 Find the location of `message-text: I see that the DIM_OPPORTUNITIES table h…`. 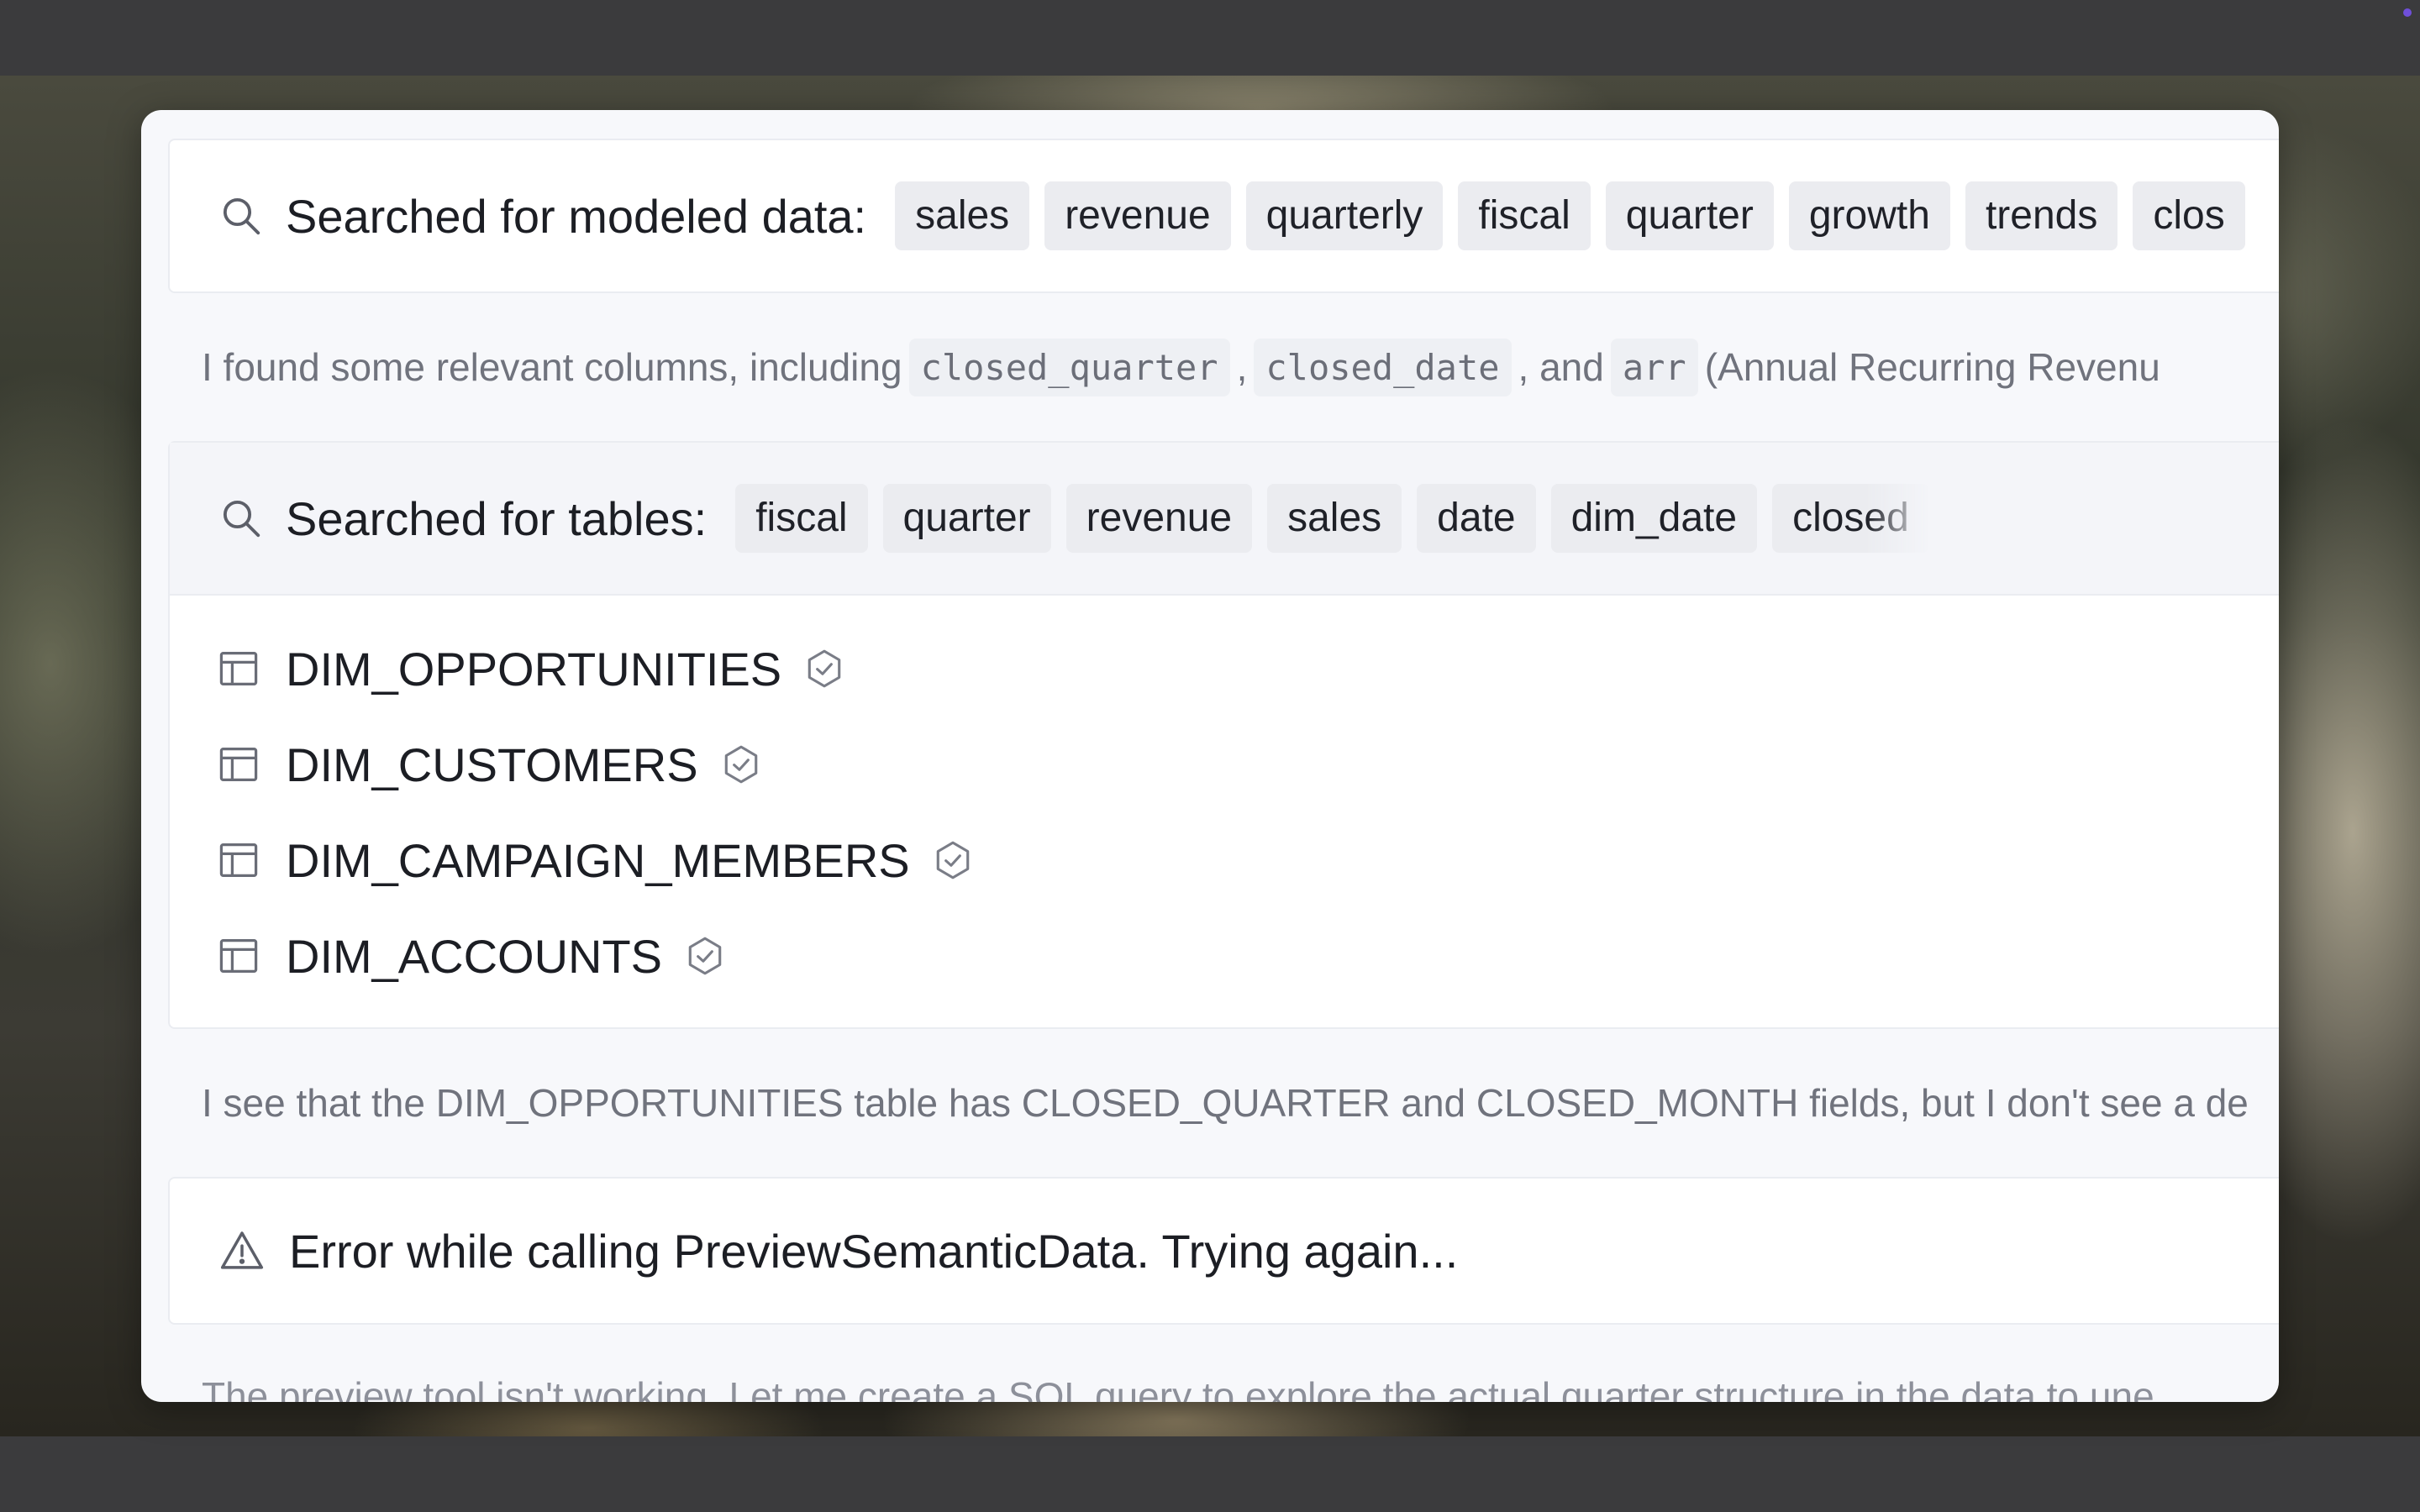

message-text: I see that the DIM_OPPORTUNITIES table h… is located at coordinates (1225, 1103).